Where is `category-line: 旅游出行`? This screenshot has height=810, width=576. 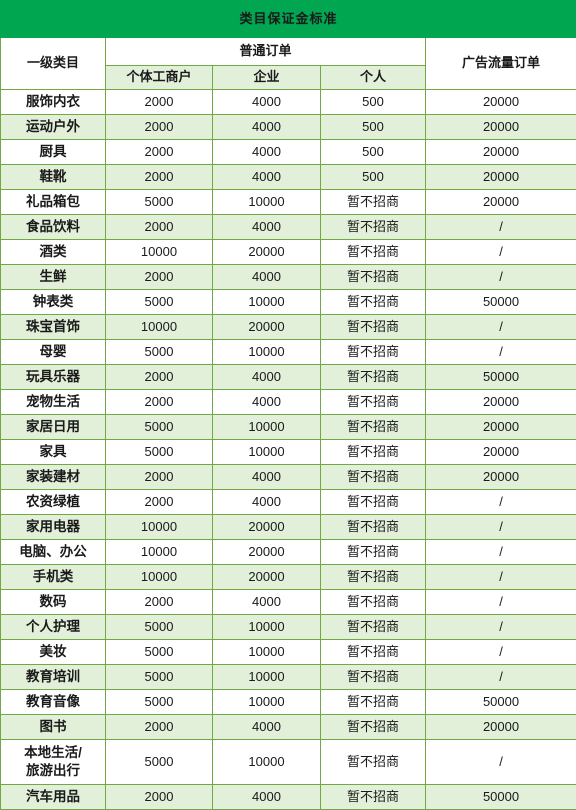 category-line: 旅游出行 is located at coordinates (53, 771).